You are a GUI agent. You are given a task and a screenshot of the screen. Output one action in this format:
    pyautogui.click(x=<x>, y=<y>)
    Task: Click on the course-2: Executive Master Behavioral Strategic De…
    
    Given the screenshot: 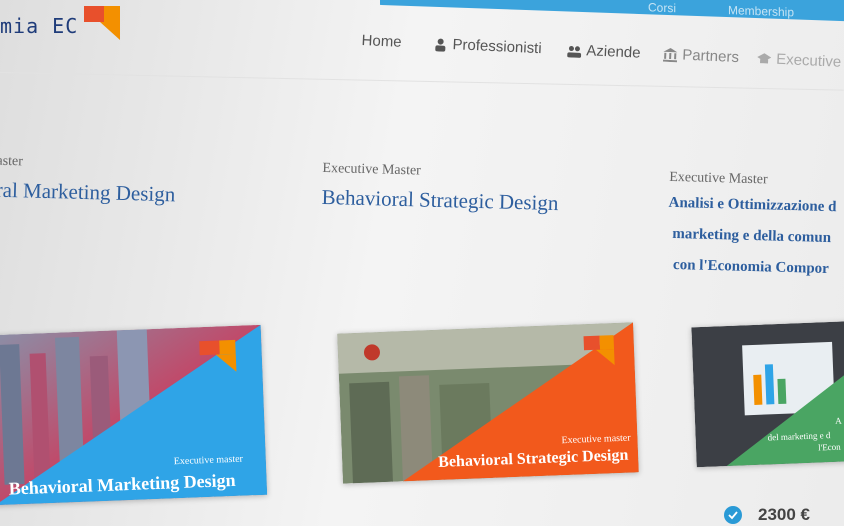 What is the action you would take?
    pyautogui.click(x=440, y=188)
    